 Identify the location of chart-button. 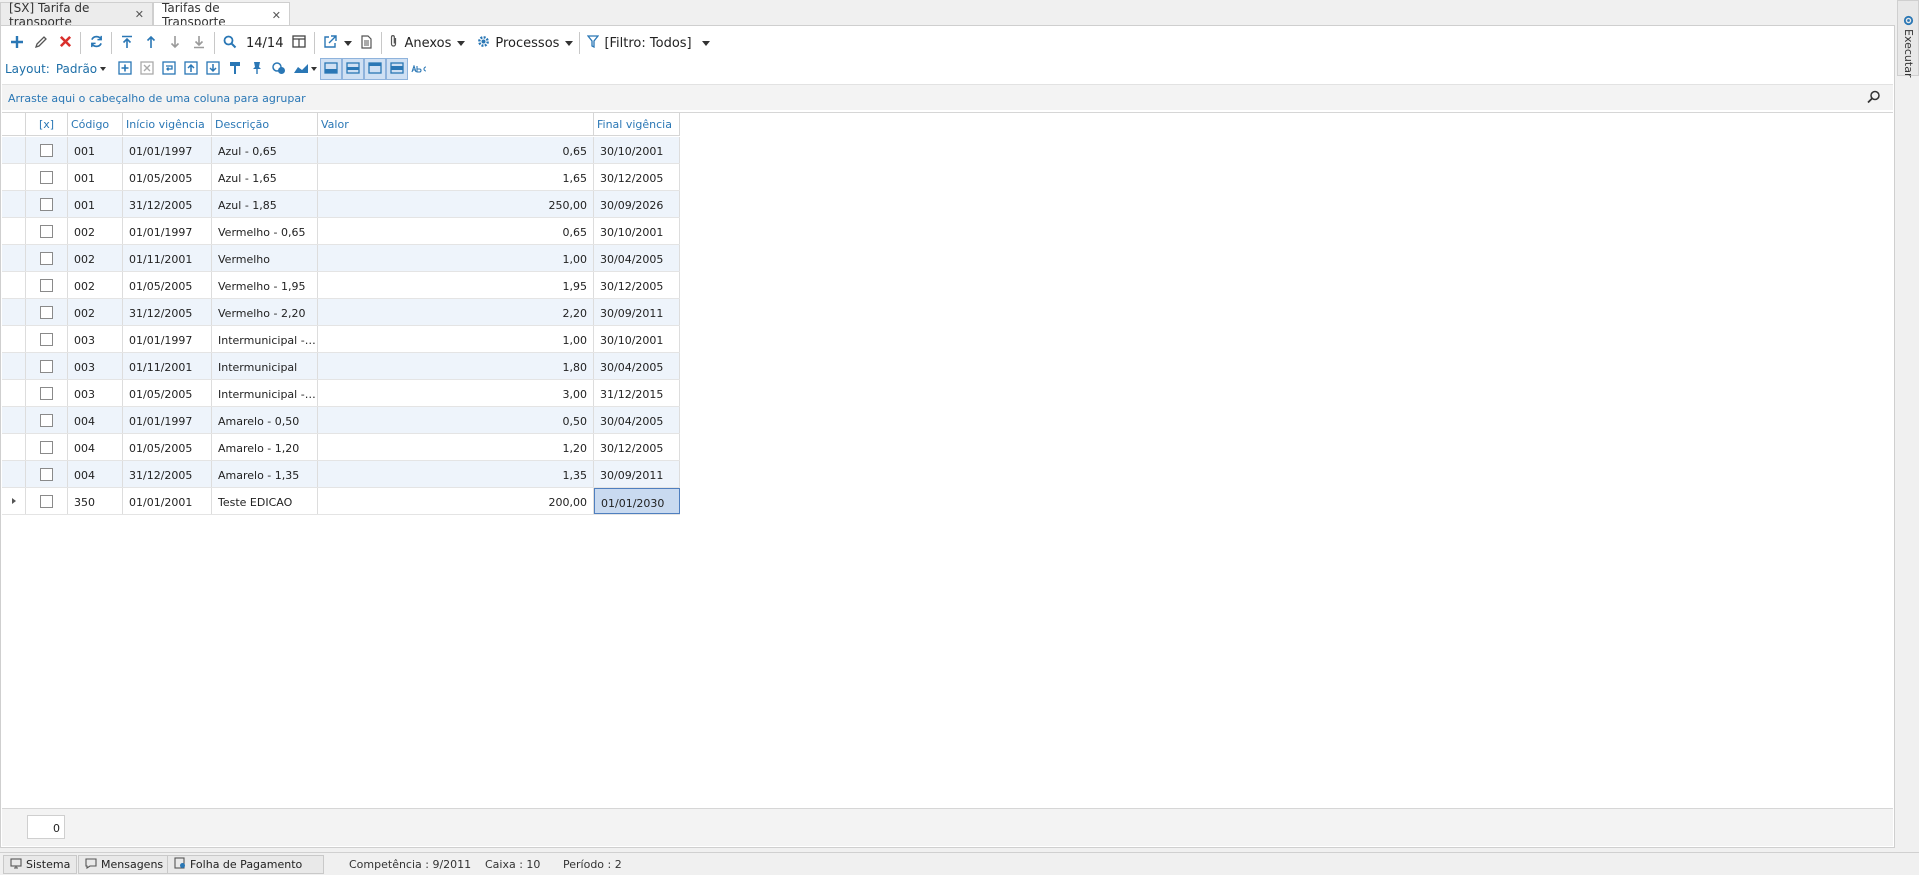
(305, 69).